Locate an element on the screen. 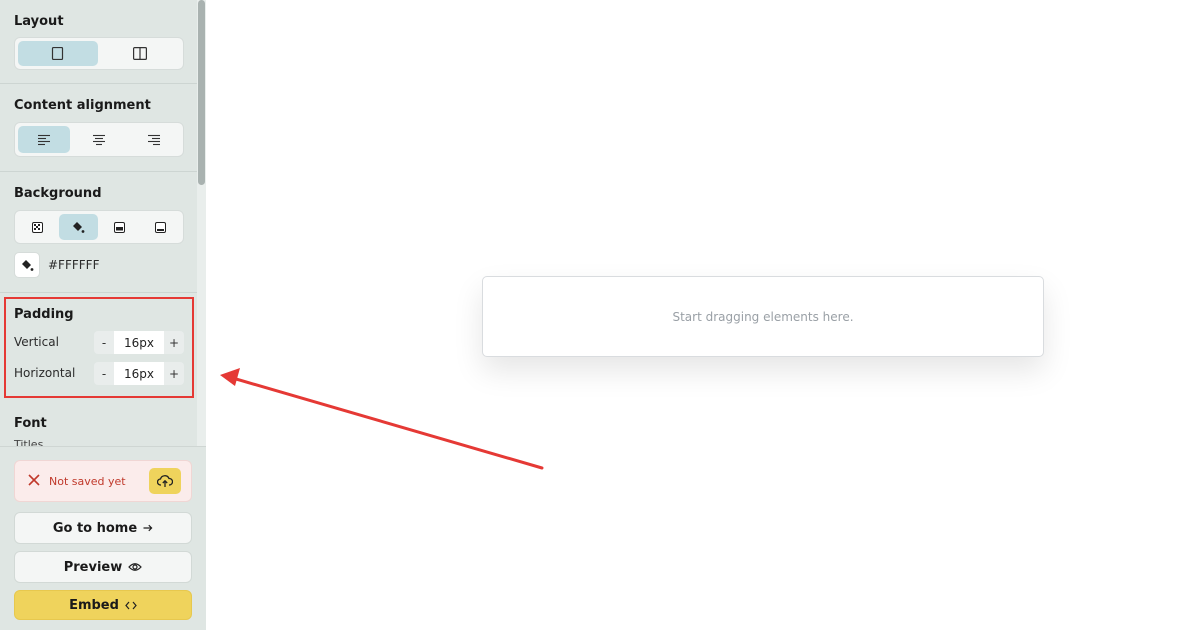  background-image-bottom-button is located at coordinates (161, 227).